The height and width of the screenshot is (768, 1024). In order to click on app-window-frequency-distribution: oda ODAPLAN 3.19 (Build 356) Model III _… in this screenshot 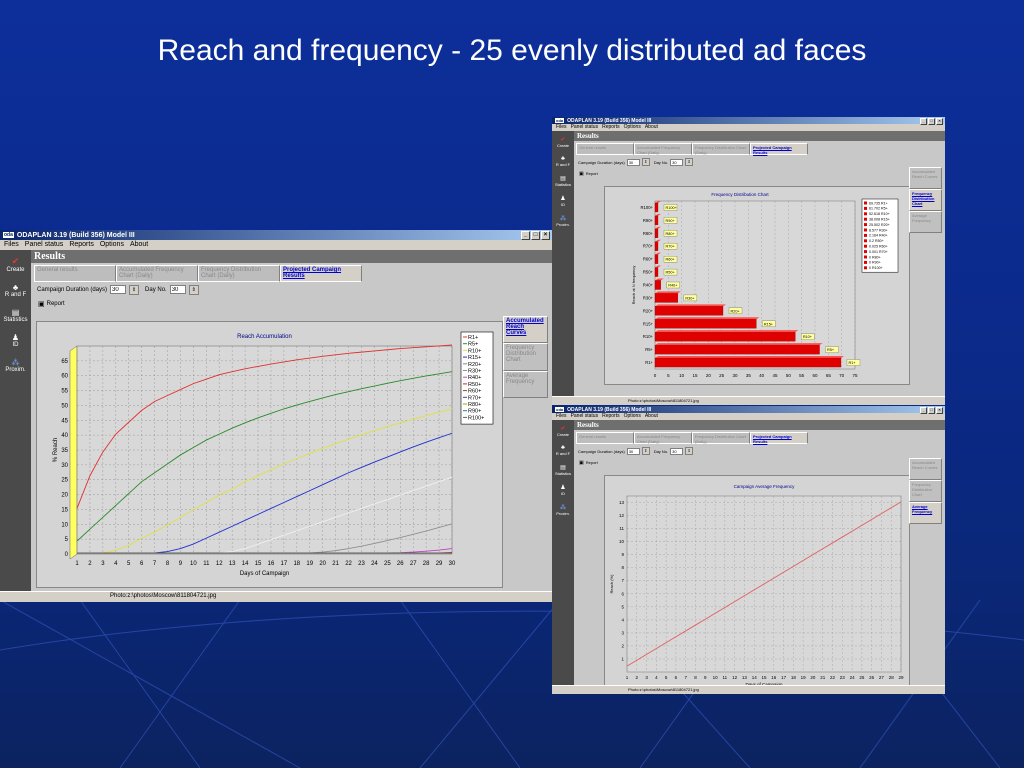, I will do `click(748, 261)`.